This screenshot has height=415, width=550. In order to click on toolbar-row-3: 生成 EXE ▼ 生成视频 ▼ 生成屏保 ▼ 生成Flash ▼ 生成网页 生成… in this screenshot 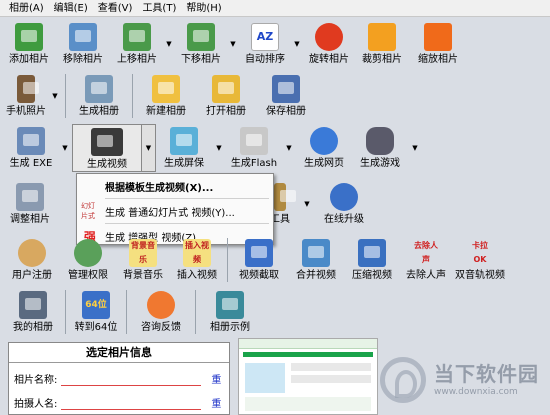, I will do `click(213, 148)`.